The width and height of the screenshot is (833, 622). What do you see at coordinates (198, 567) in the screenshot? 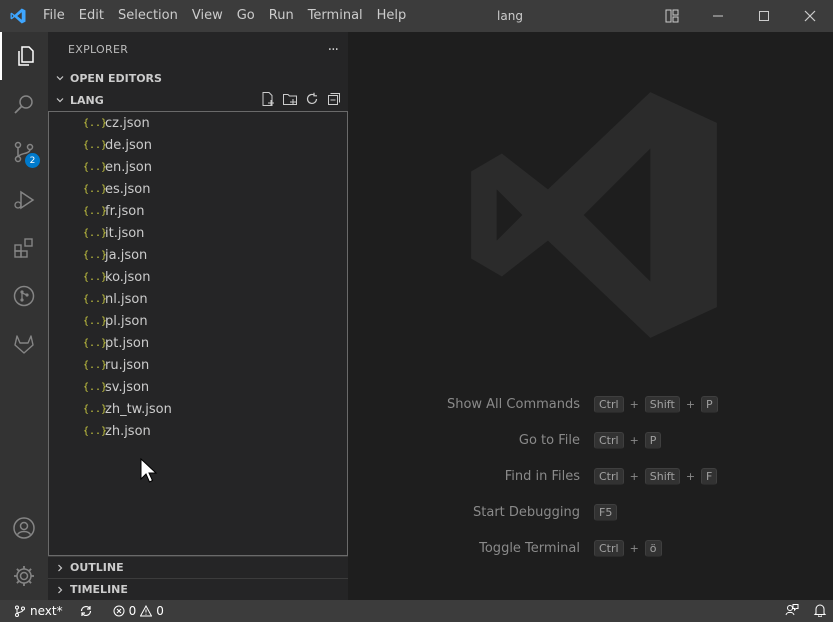
I see `outline-section-header: OUTLINE` at bounding box center [198, 567].